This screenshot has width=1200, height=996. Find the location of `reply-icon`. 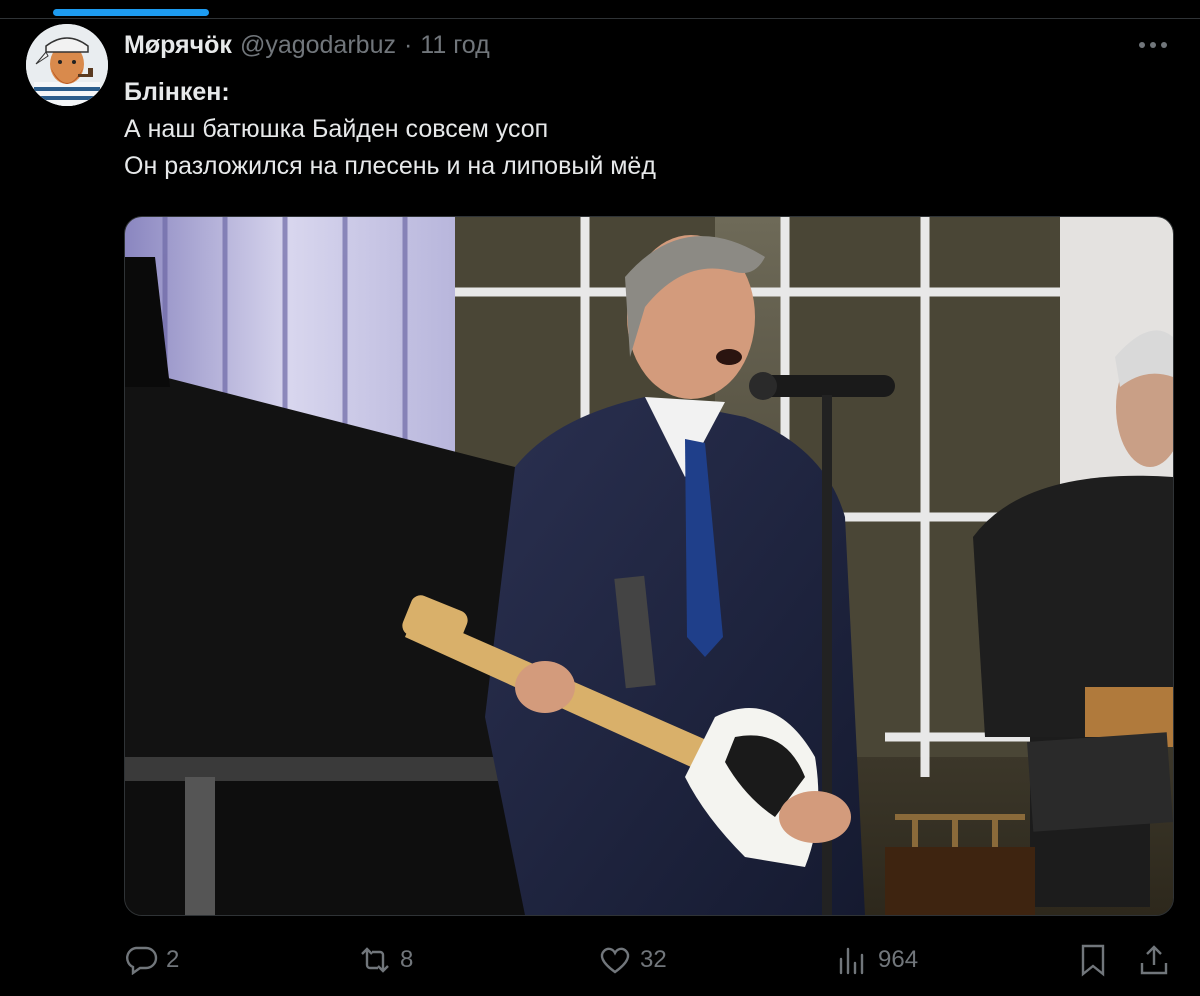

reply-icon is located at coordinates (142, 960).